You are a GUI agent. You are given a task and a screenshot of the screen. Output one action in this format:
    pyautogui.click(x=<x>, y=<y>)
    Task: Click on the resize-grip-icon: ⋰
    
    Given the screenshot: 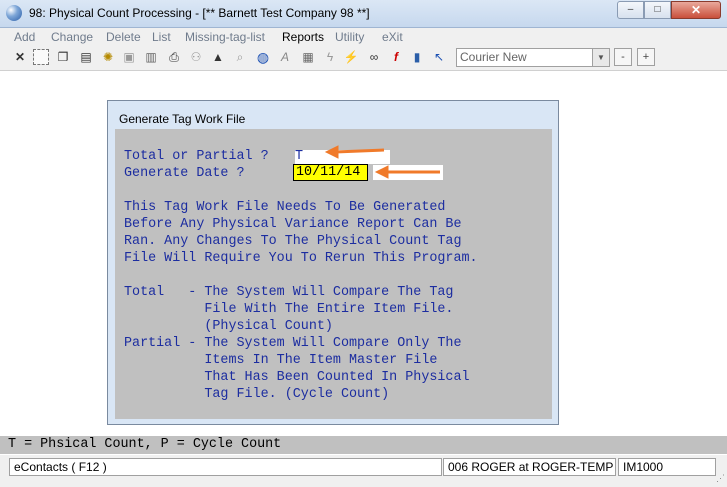 What is the action you would take?
    pyautogui.click(x=720, y=478)
    